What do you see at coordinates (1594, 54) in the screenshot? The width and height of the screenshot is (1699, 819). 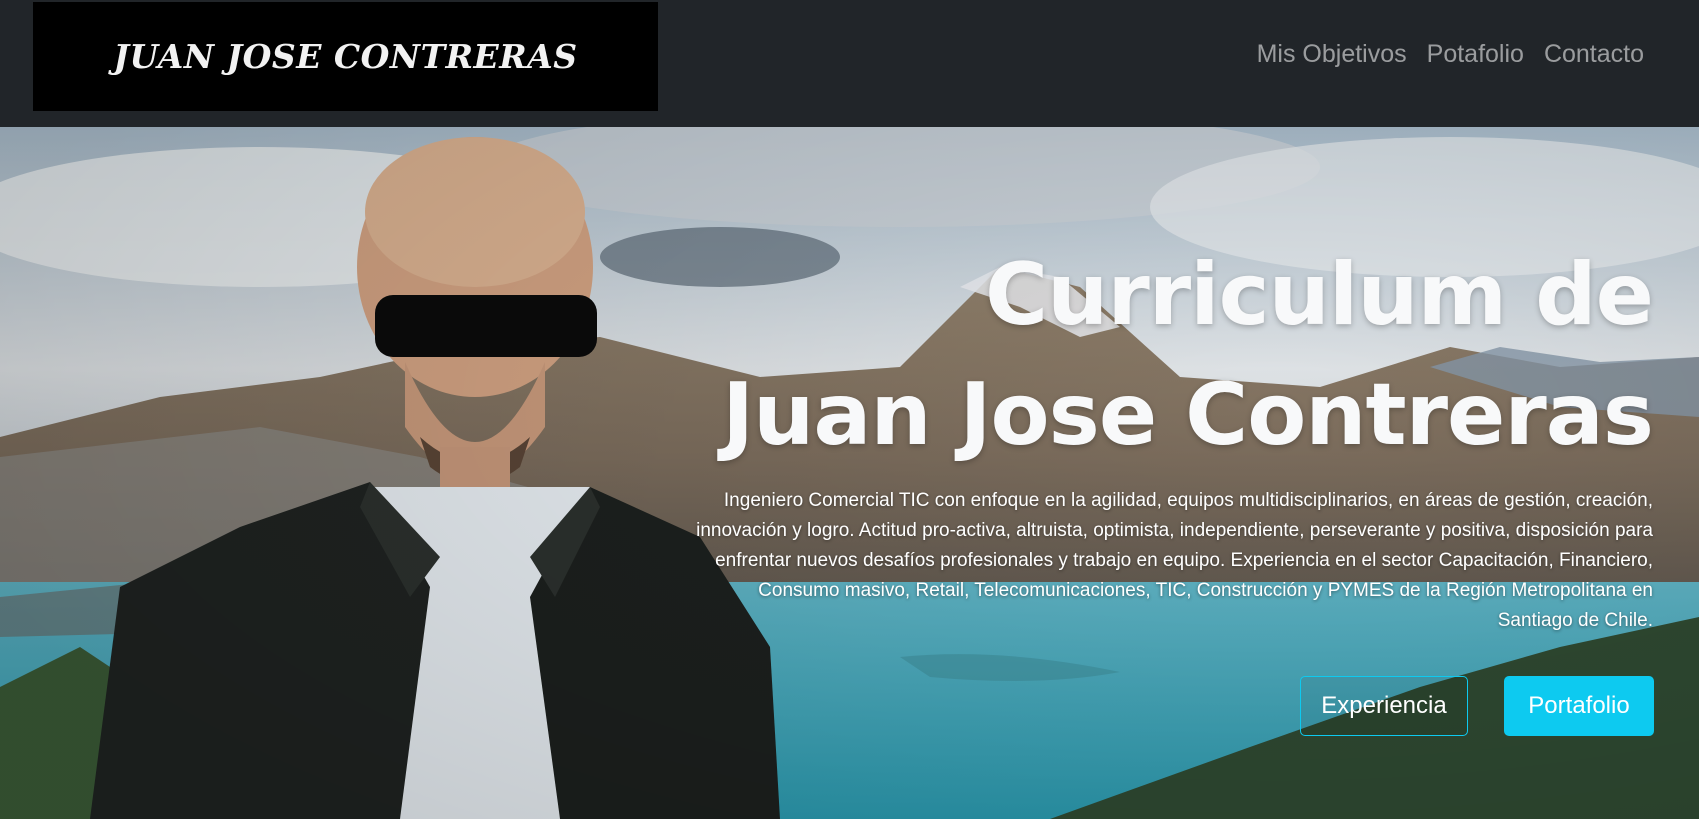 I see `nav-link-contacto: Contacto` at bounding box center [1594, 54].